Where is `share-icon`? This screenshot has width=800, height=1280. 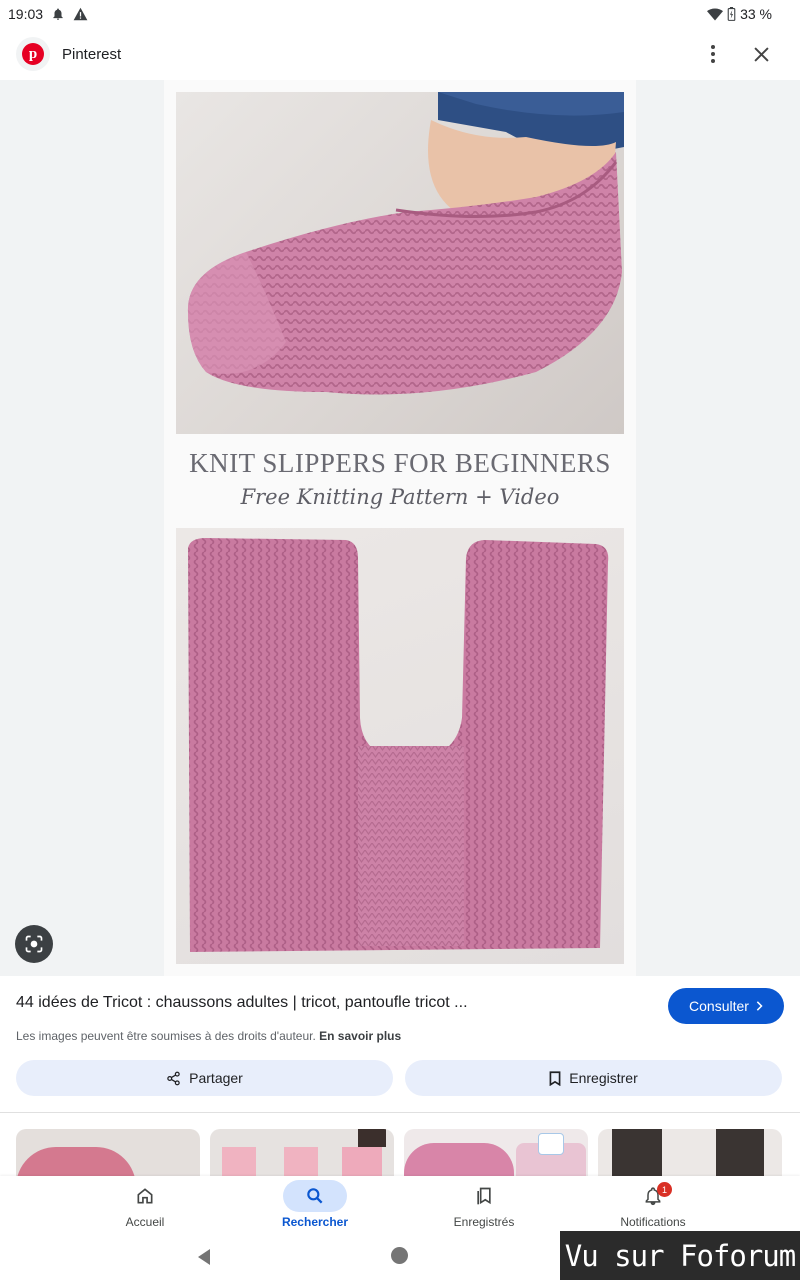 share-icon is located at coordinates (173, 1078).